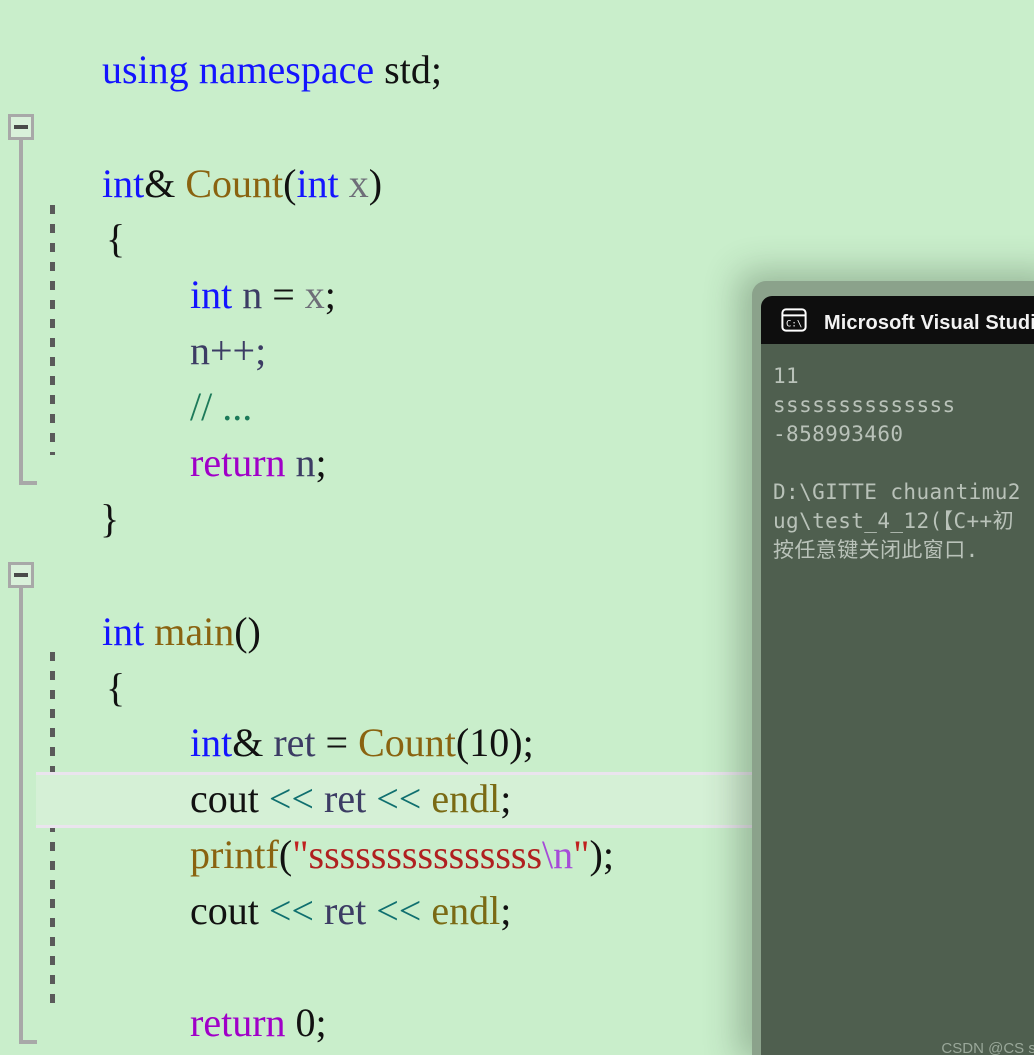 The image size is (1034, 1055). I want to click on terminal-icon: C:\, so click(794, 320).